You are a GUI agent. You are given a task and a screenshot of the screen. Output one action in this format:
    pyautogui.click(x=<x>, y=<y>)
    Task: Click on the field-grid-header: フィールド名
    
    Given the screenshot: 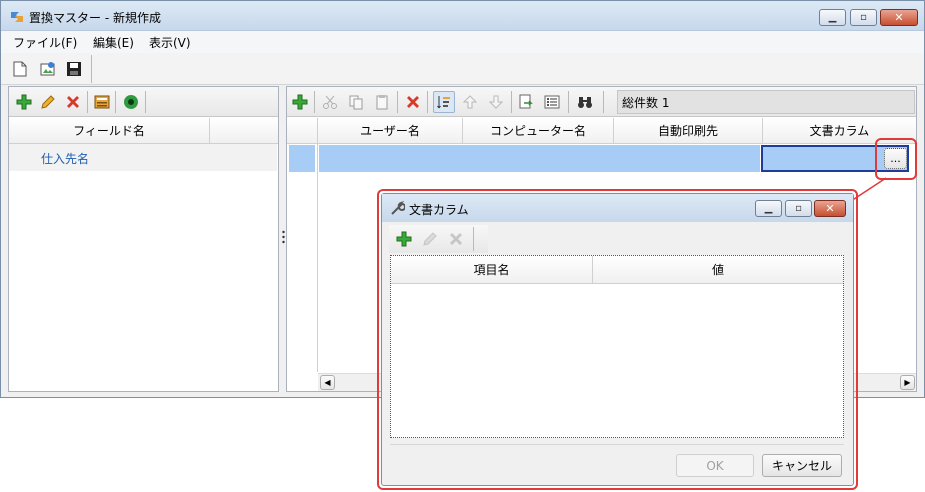 What is the action you would take?
    pyautogui.click(x=143, y=131)
    